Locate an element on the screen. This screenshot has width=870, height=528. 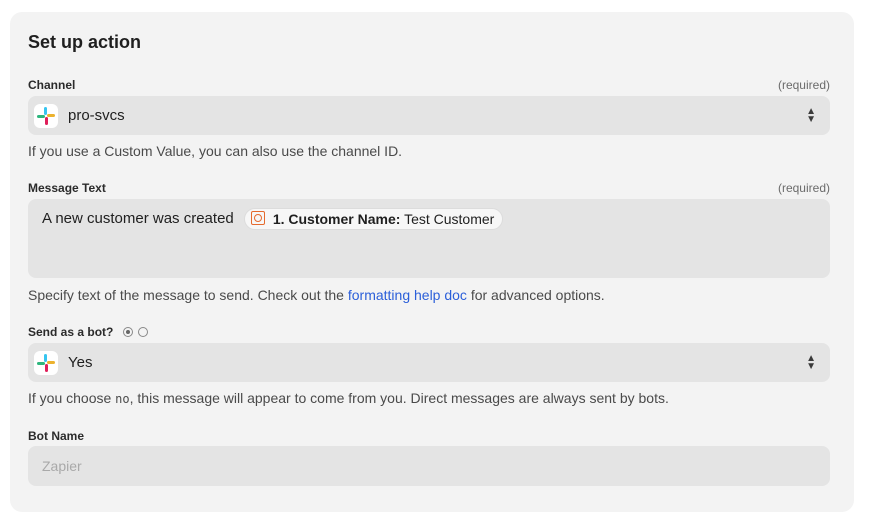
send-as-bot-label: Send as a bot? is located at coordinates (89, 332).